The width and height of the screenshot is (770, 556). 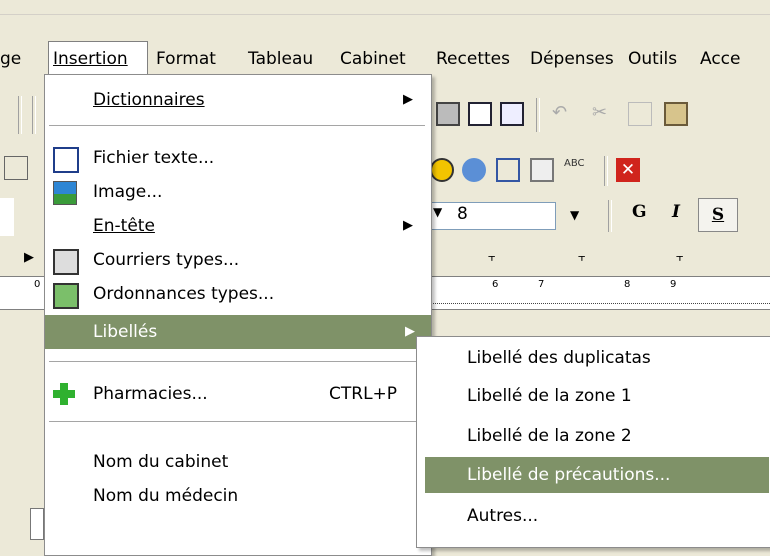 I want to click on underline-button: S, so click(x=718, y=215).